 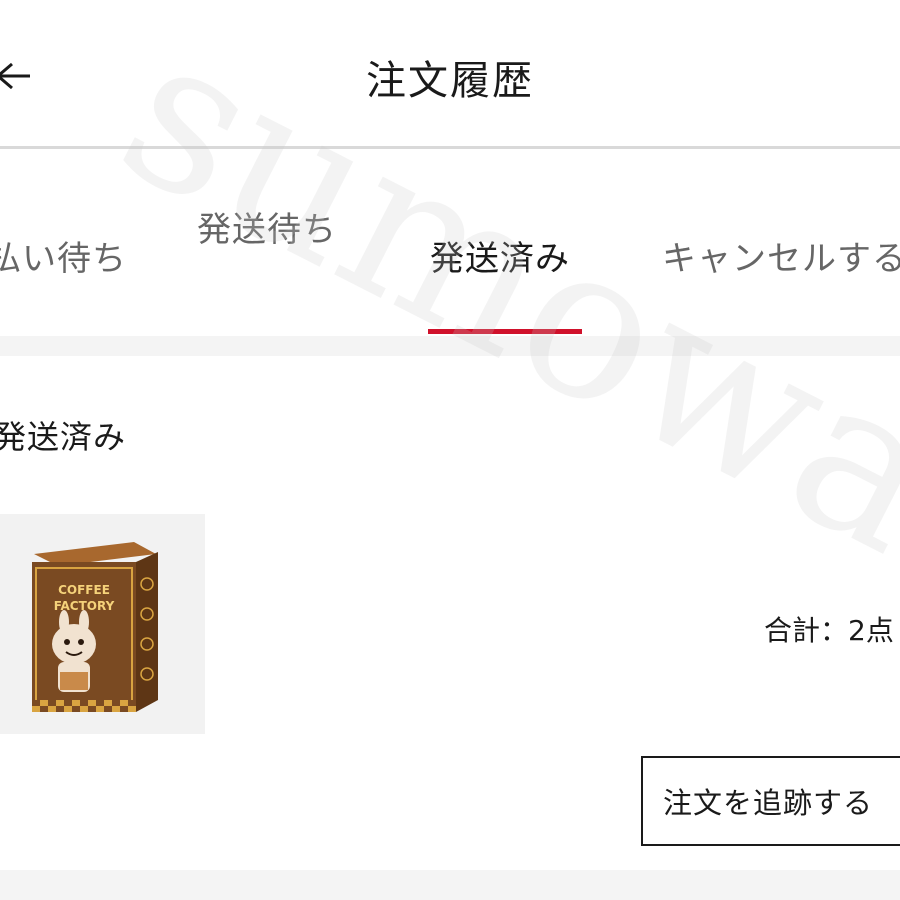 I want to click on page-title: 注文履歴, so click(x=450, y=81).